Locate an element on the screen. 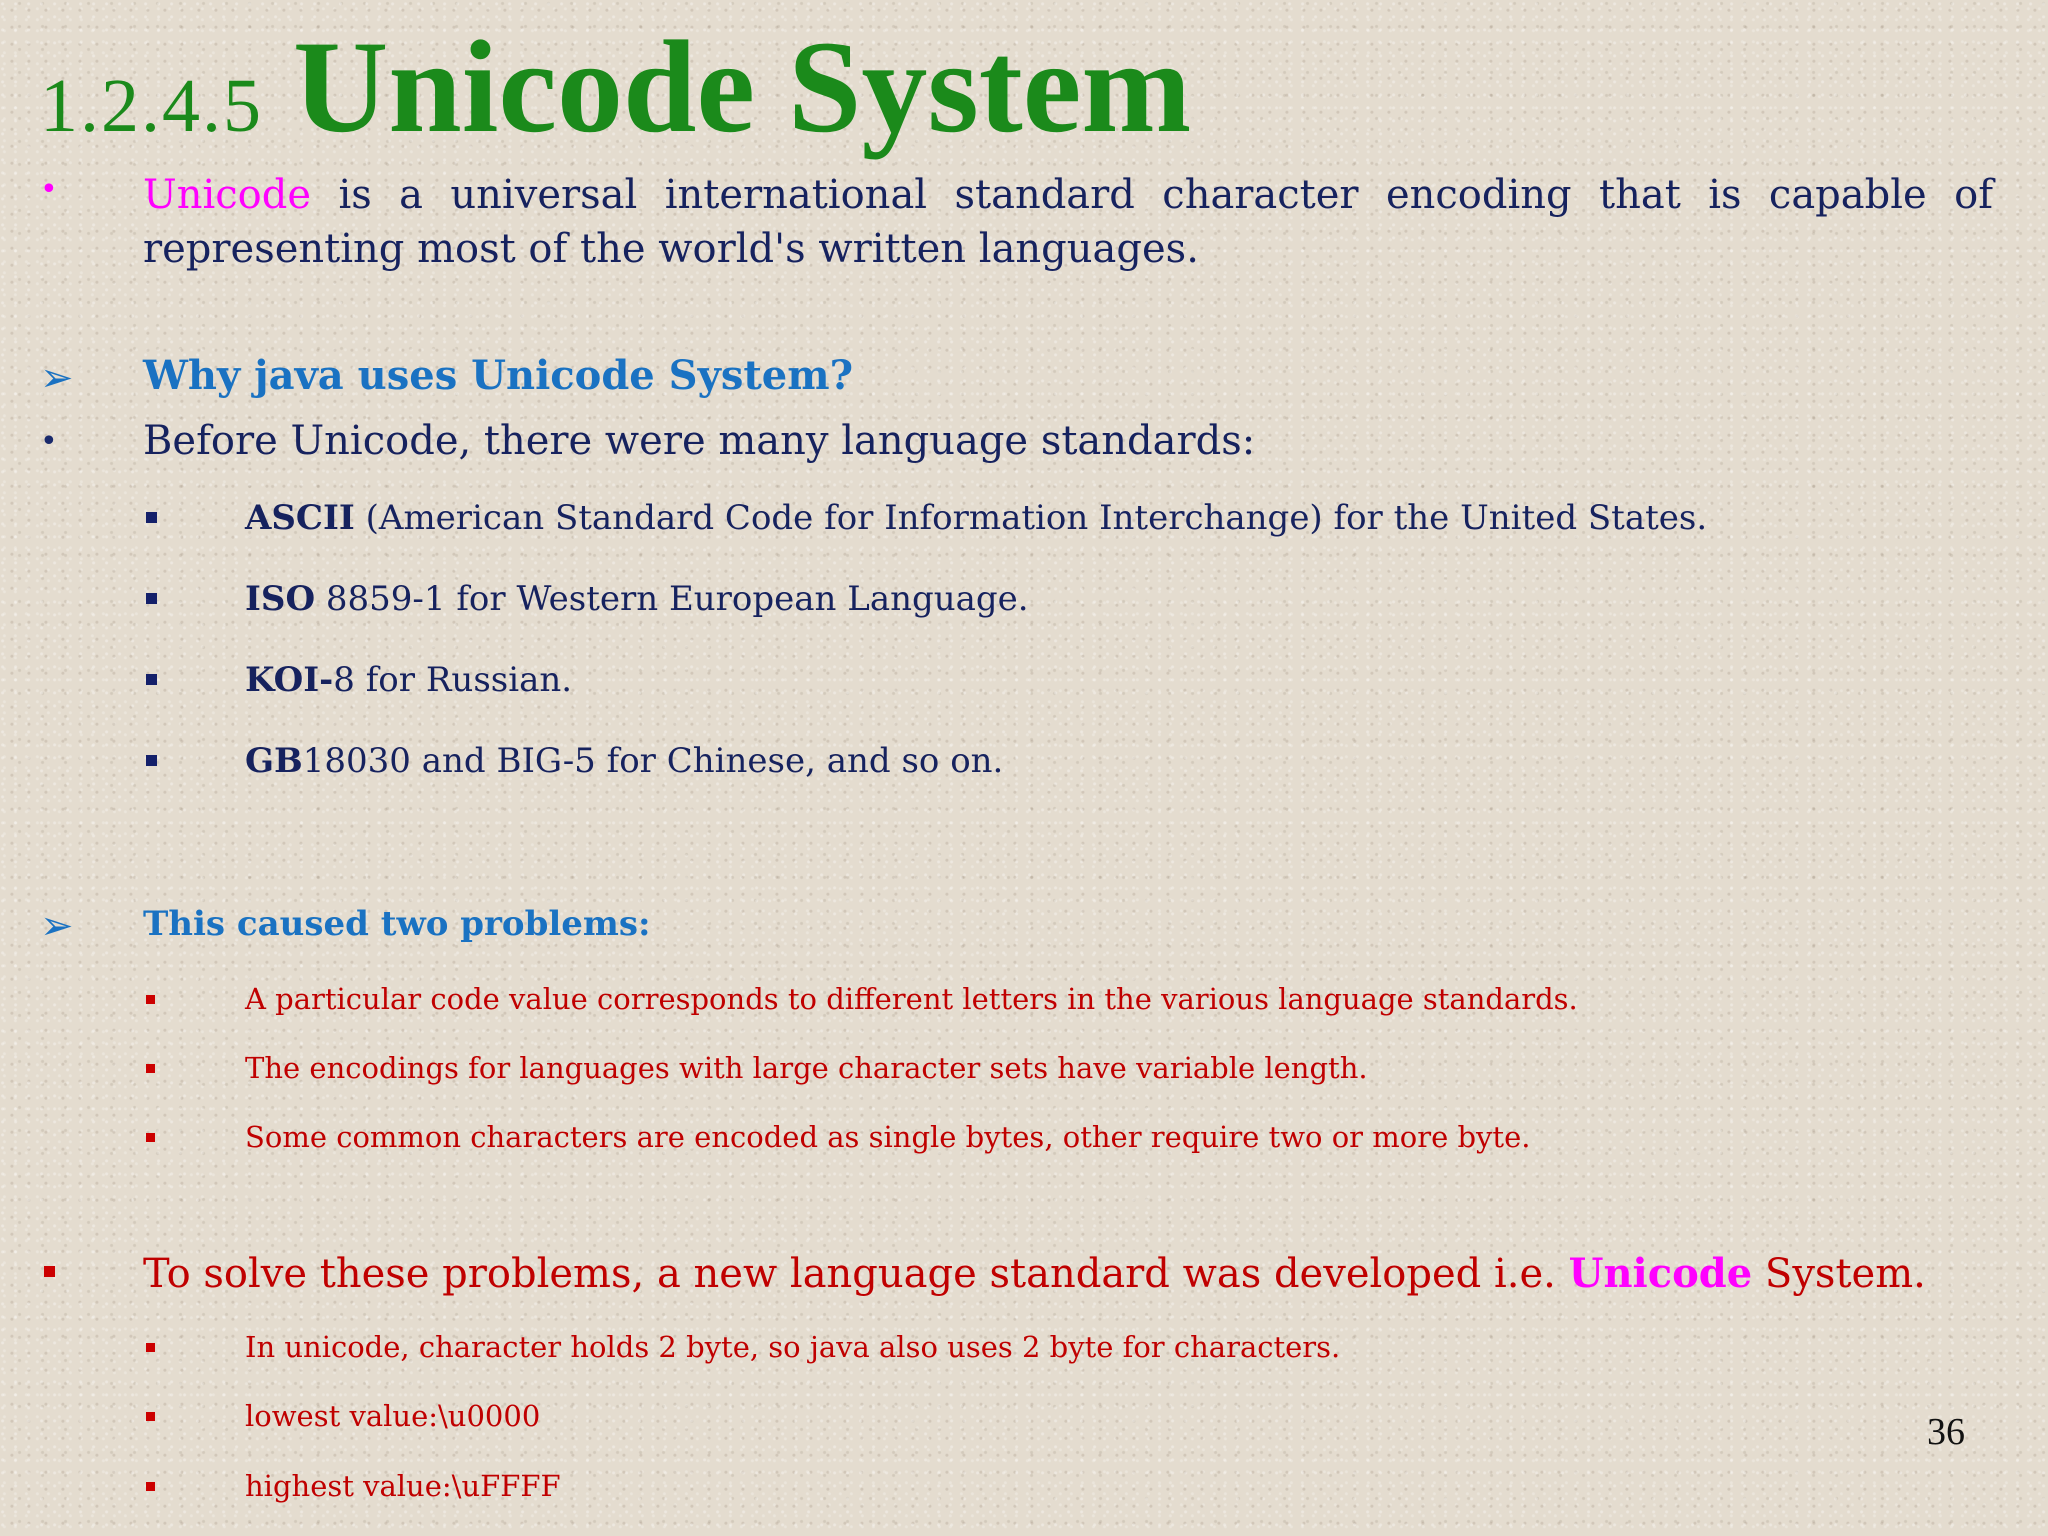 The image size is (2048, 1536). page-number: 36 is located at coordinates (1946, 1432).